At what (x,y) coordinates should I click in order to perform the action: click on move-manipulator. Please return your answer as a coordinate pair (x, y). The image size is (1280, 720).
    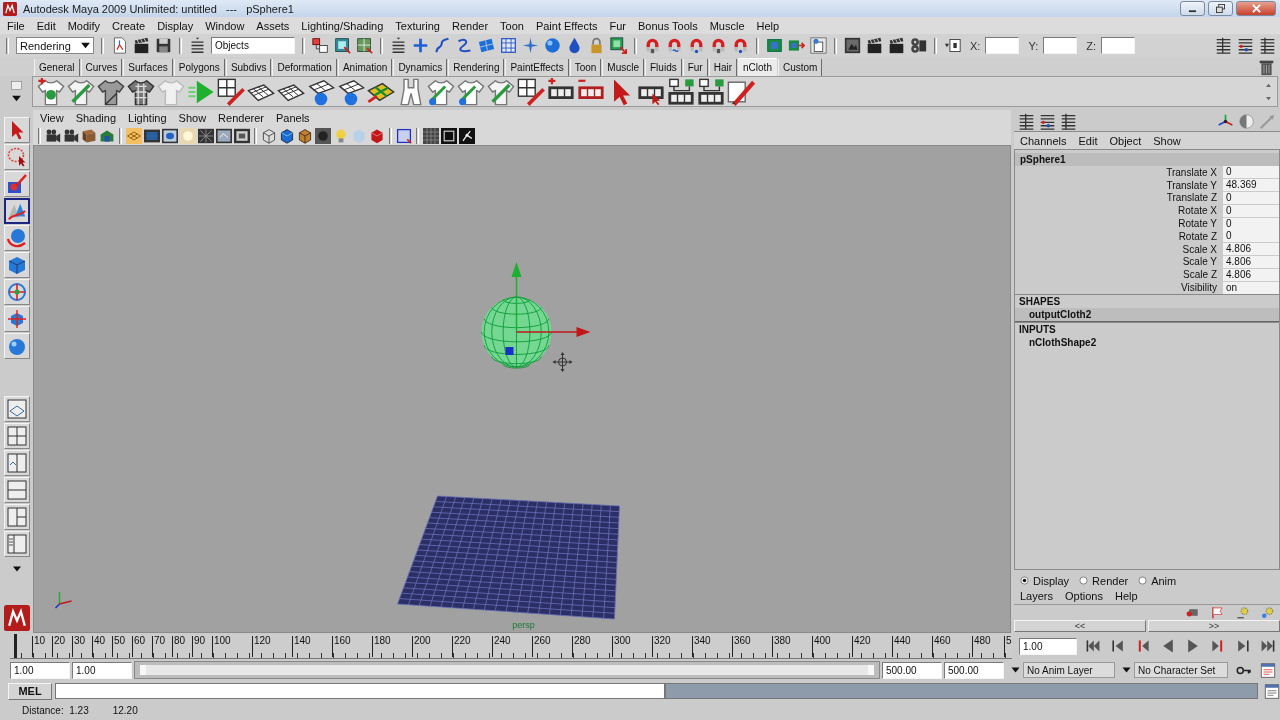
    Looking at the image, I should click on (548, 308).